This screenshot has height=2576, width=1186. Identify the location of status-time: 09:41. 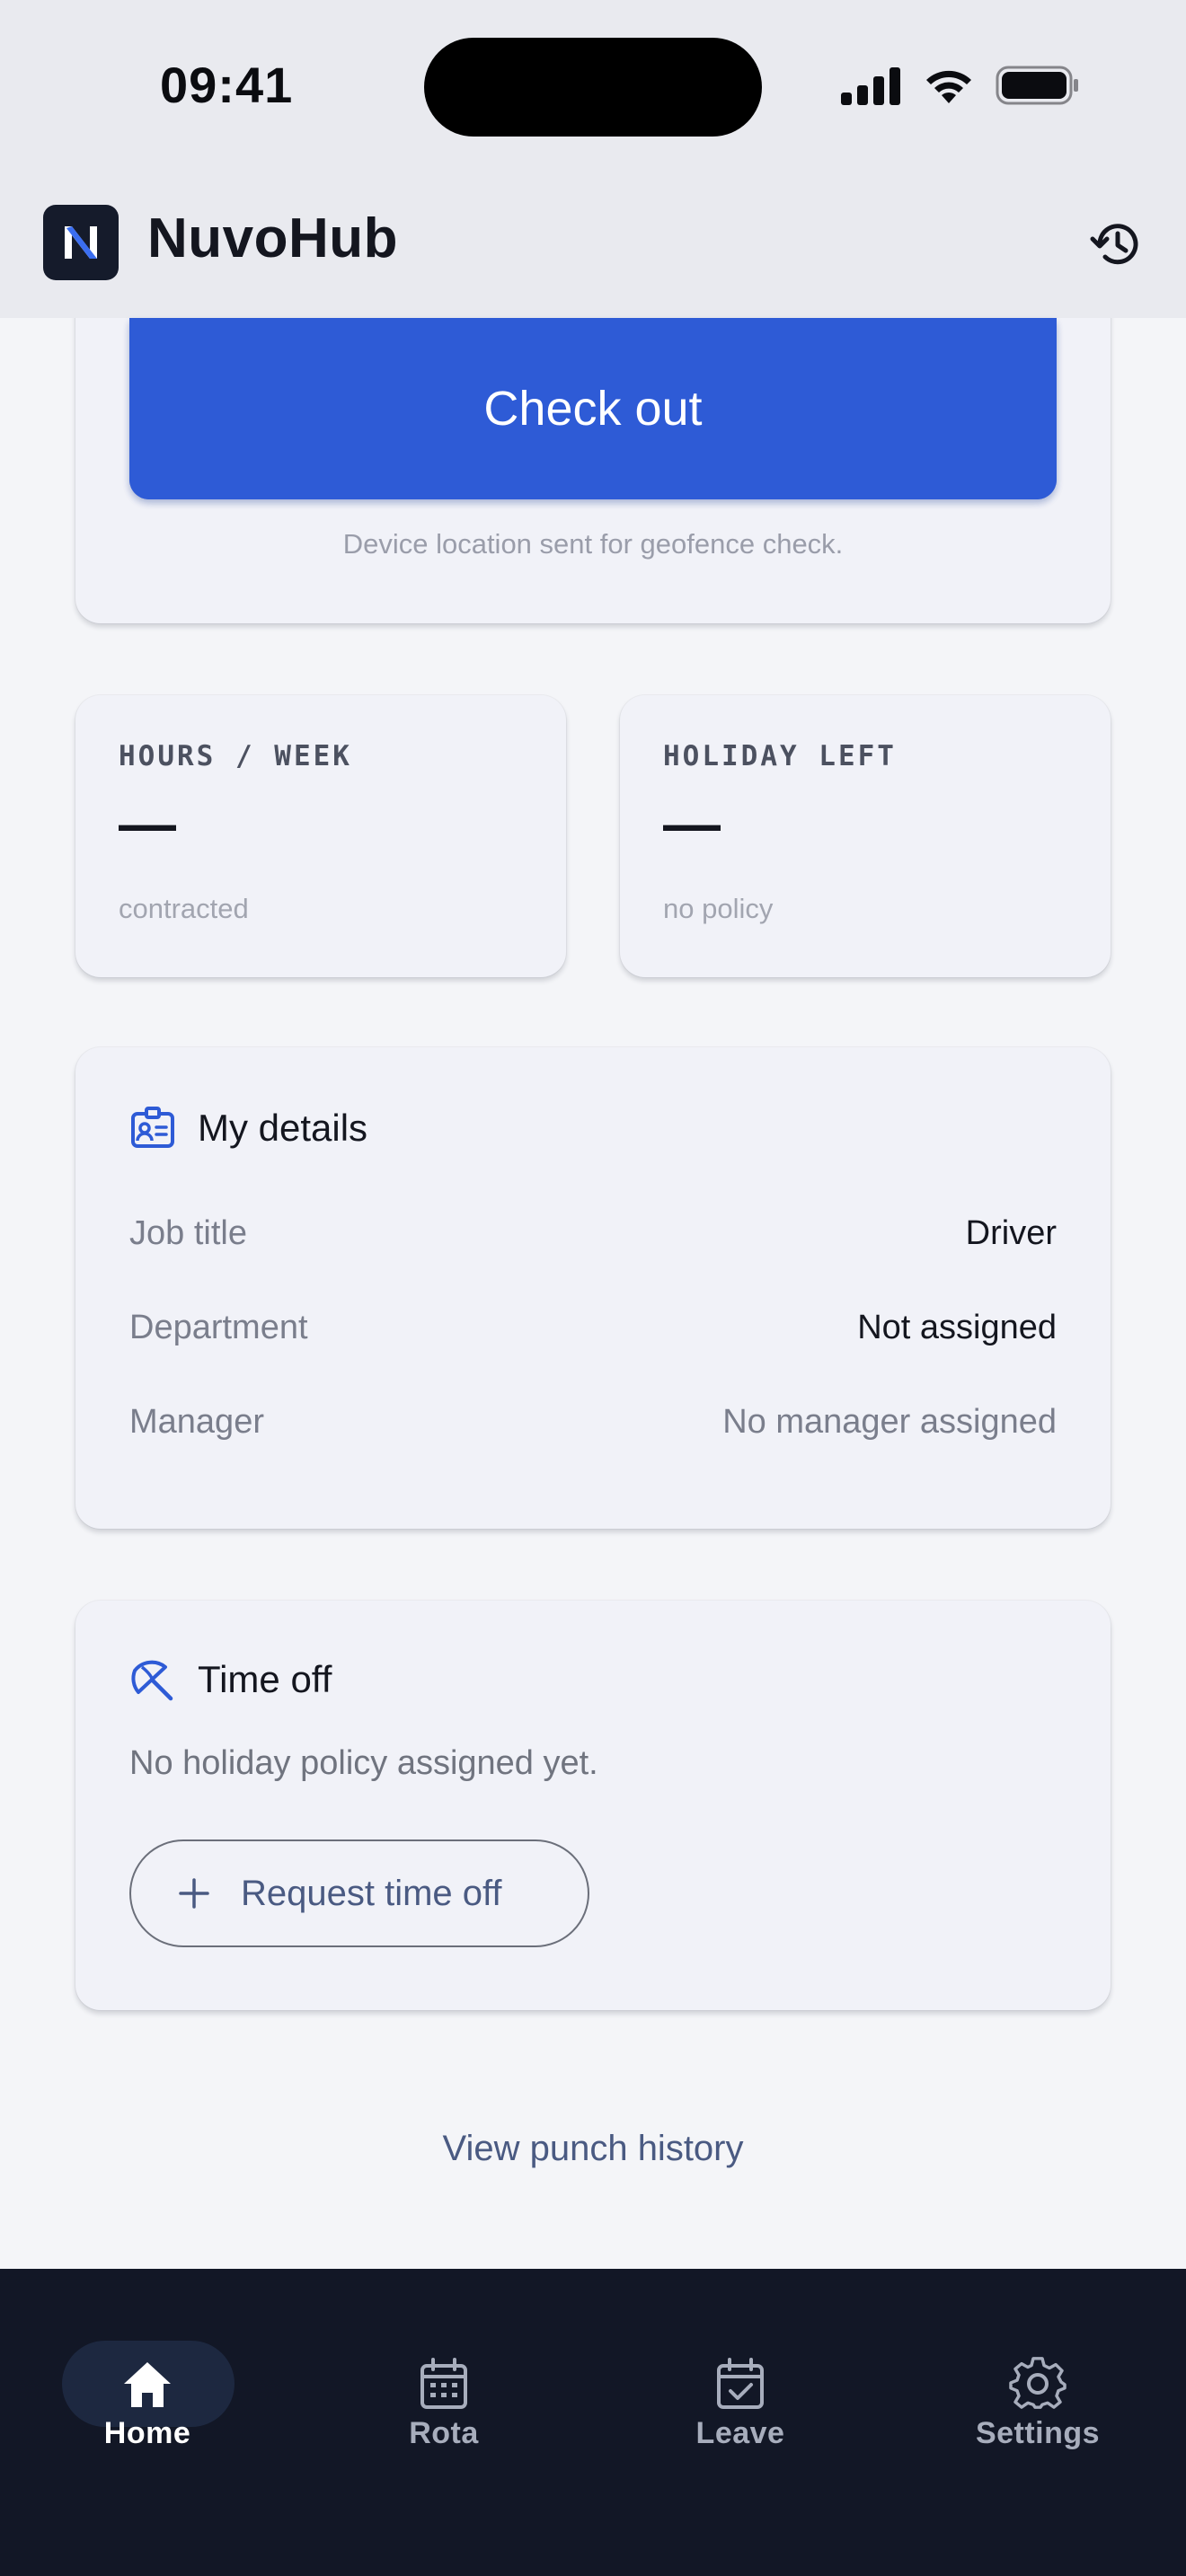
(227, 85).